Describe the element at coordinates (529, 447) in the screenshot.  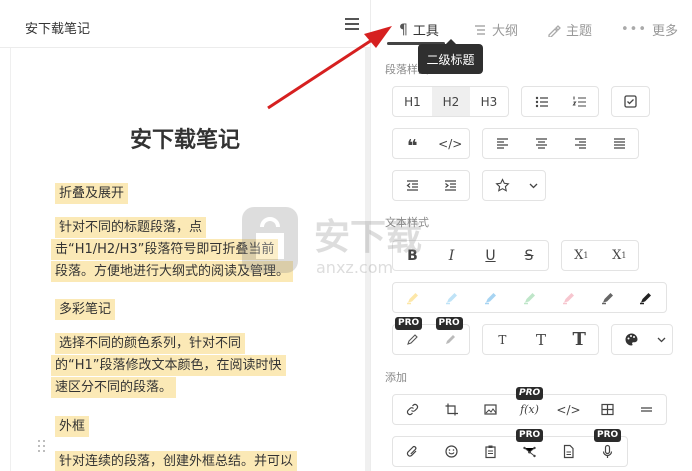
I see `insert-mindmap-button: PRO` at that location.